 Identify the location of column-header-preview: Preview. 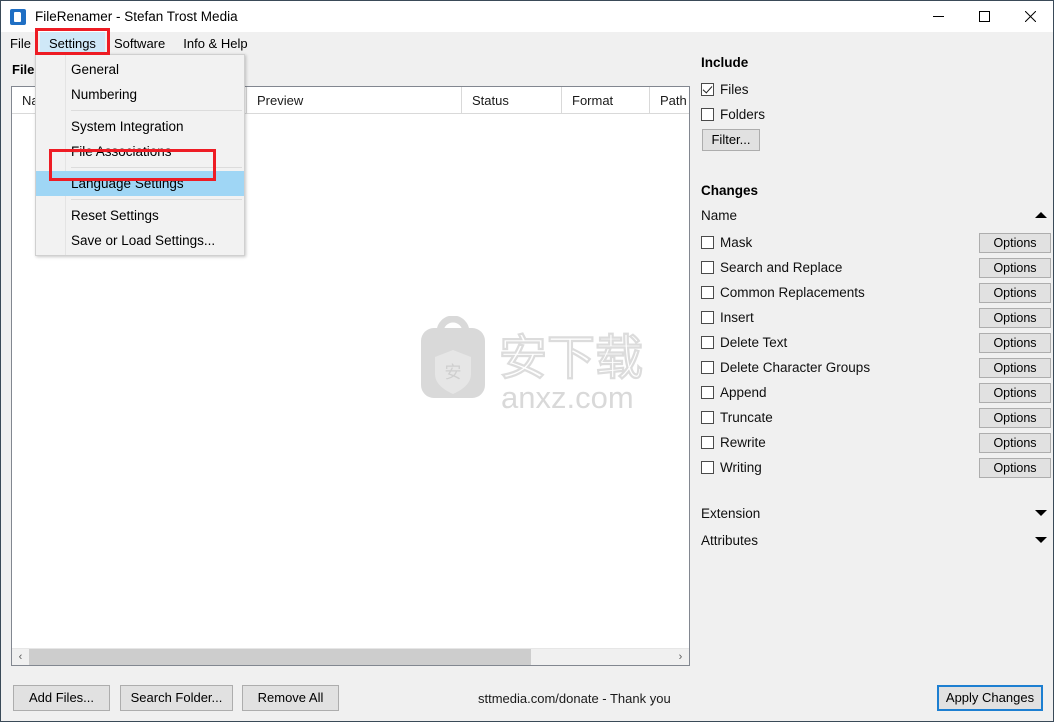
(354, 100).